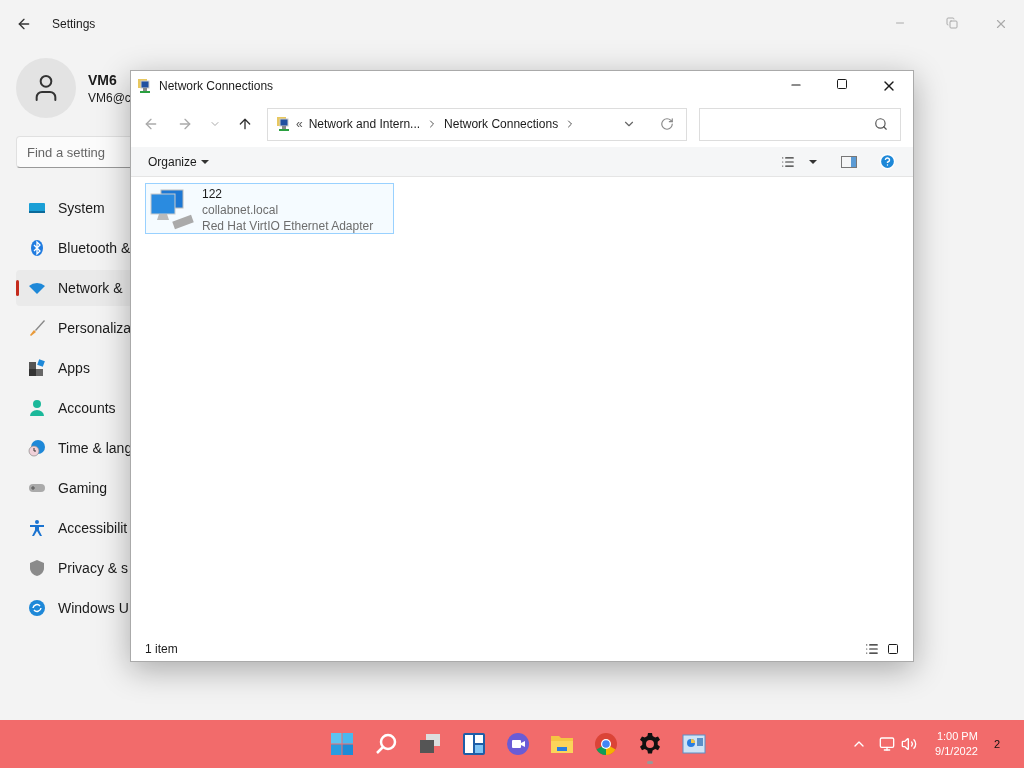  What do you see at coordinates (73, 408) in the screenshot?
I see `nav-item: Accounts` at bounding box center [73, 408].